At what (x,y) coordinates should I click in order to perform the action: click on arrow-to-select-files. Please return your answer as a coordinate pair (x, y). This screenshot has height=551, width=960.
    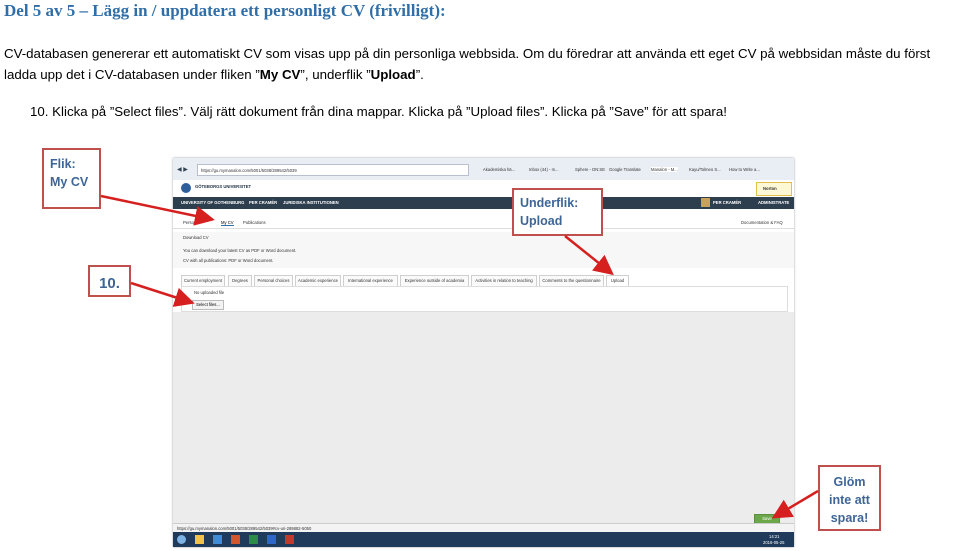
    Looking at the image, I should click on (162, 294).